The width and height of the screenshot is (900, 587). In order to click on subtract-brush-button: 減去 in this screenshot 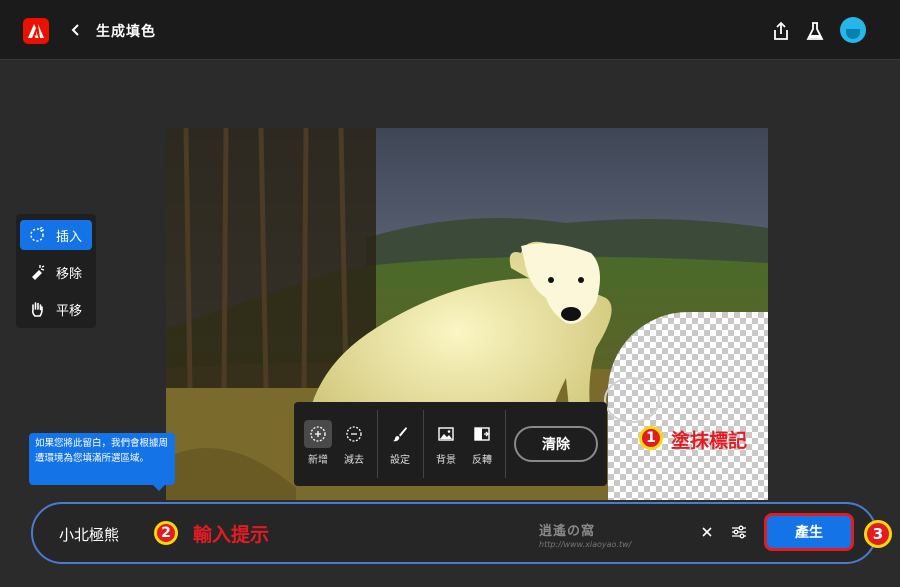, I will do `click(354, 446)`.